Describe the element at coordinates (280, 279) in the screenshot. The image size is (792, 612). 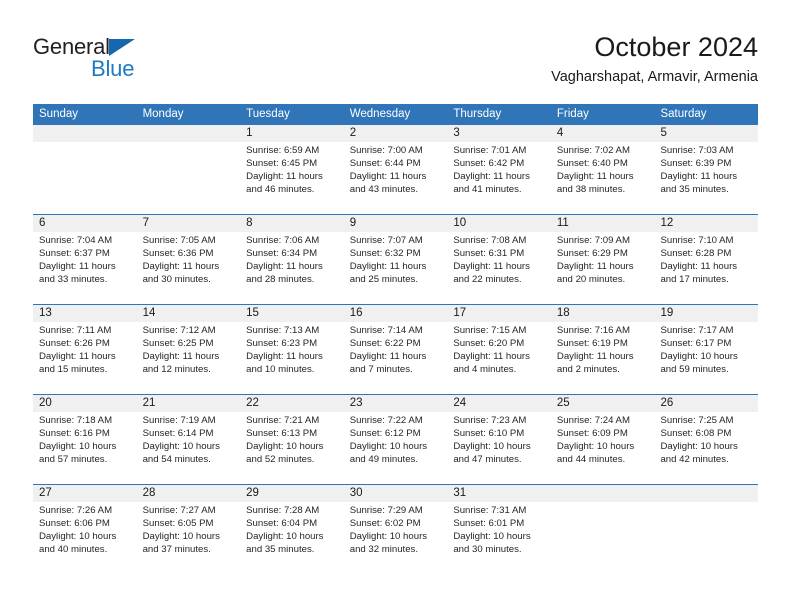
I see `daylight-text-line2: and 28 minutes.` at that location.